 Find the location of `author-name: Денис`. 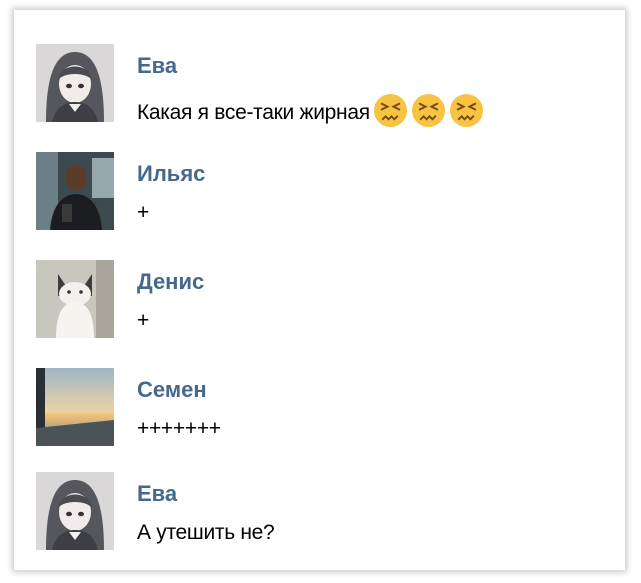

author-name: Денис is located at coordinates (170, 282).